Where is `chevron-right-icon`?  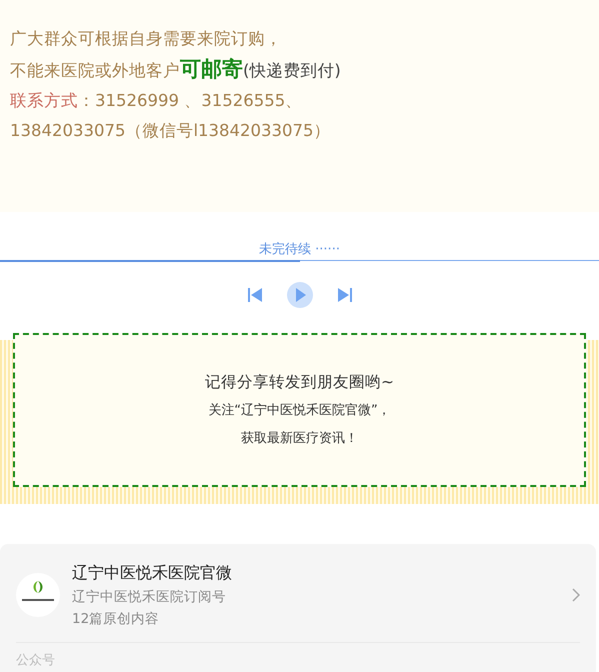
chevron-right-icon is located at coordinates (576, 595).